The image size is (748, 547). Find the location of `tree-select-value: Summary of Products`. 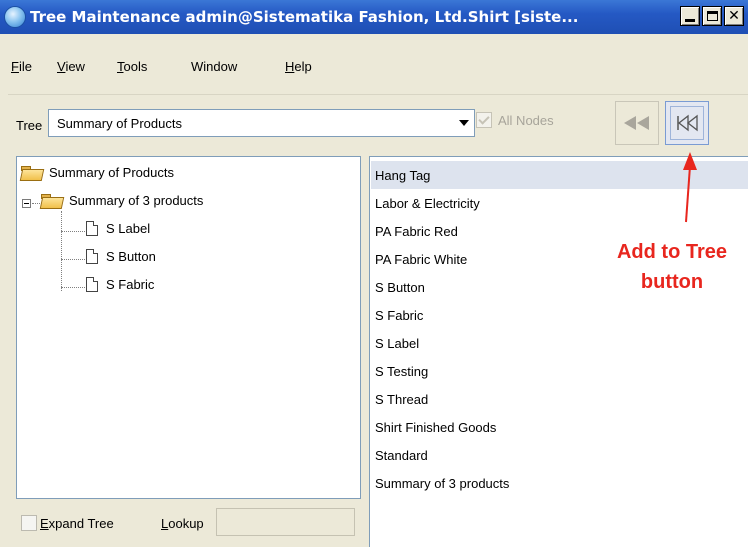

tree-select-value: Summary of Products is located at coordinates (119, 123).